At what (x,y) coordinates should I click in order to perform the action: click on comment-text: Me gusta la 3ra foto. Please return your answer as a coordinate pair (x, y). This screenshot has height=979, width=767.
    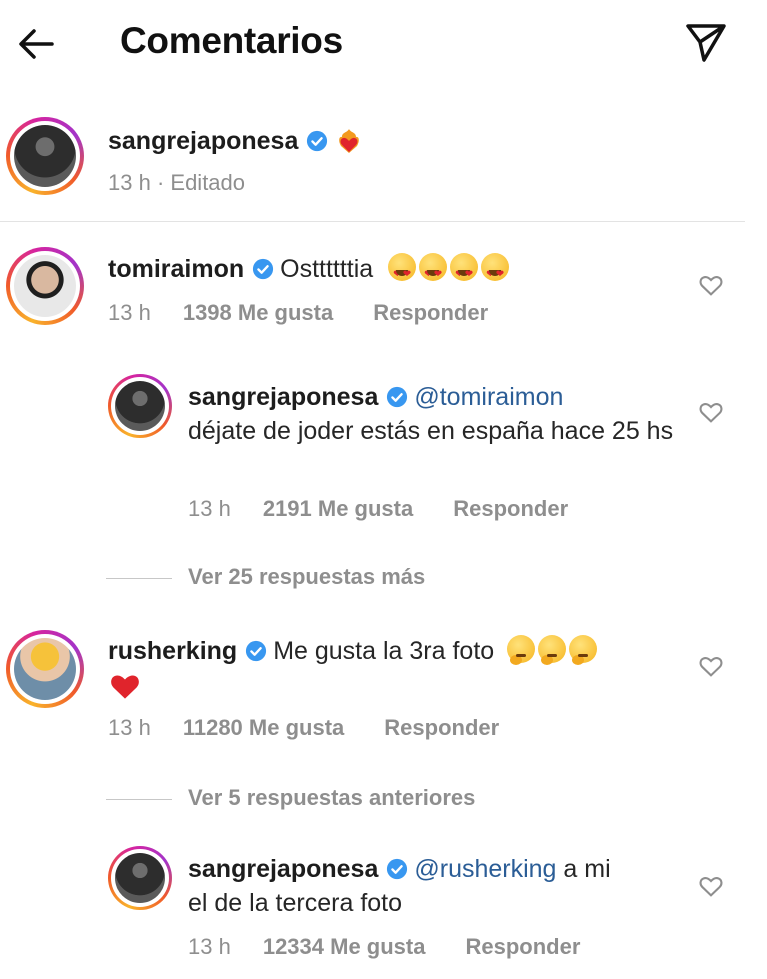
    Looking at the image, I should click on (384, 651).